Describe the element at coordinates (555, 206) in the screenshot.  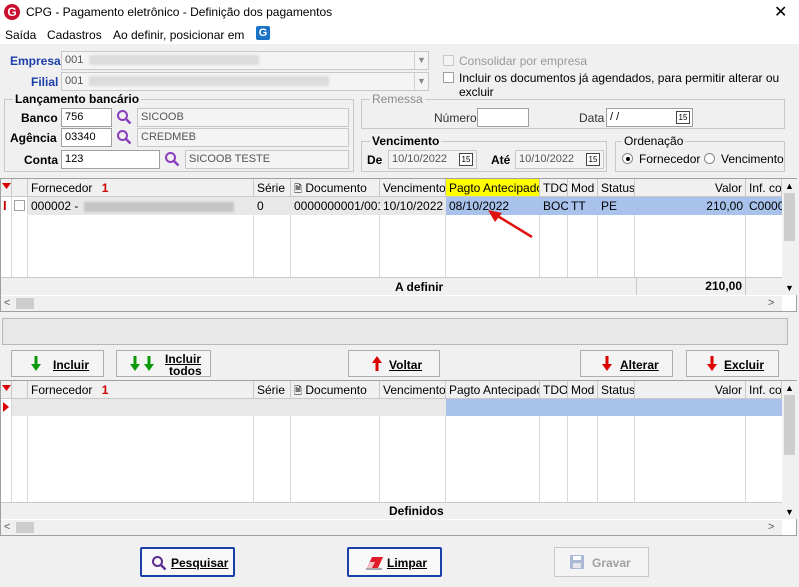
I see `cell-tdo: BOC` at that location.